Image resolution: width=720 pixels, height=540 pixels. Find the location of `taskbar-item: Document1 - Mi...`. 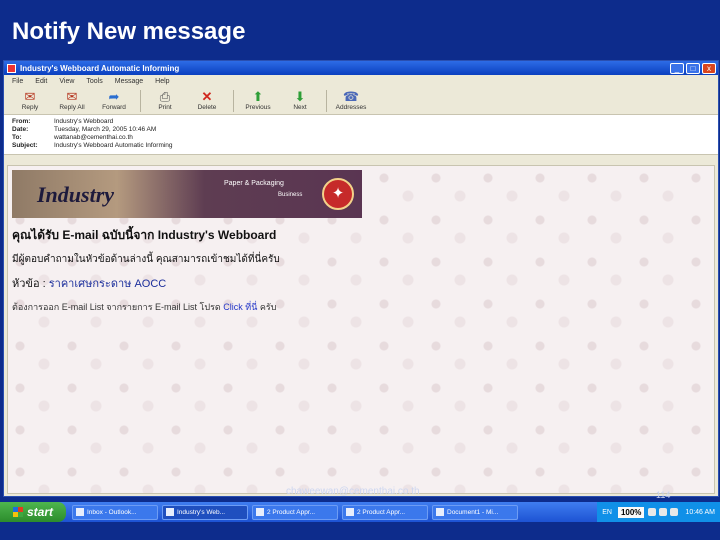

taskbar-item: Document1 - Mi... is located at coordinates (475, 512).